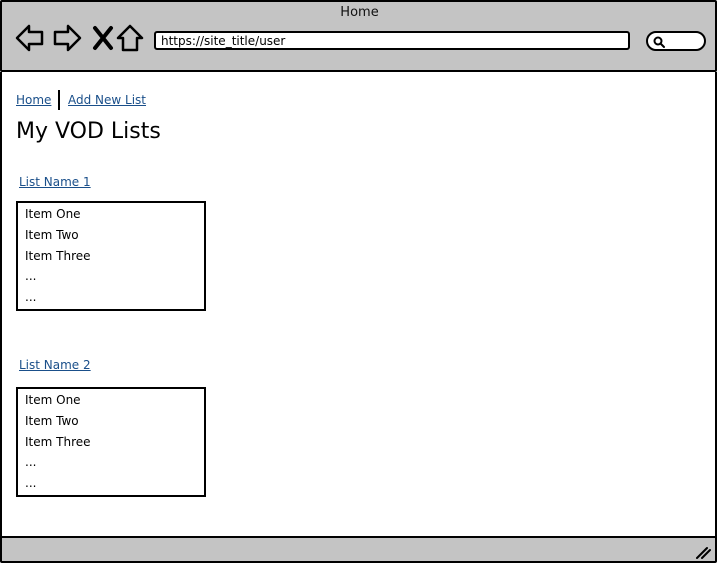  Describe the element at coordinates (55, 182) in the screenshot. I see `list-name-link: List Name 1` at that location.